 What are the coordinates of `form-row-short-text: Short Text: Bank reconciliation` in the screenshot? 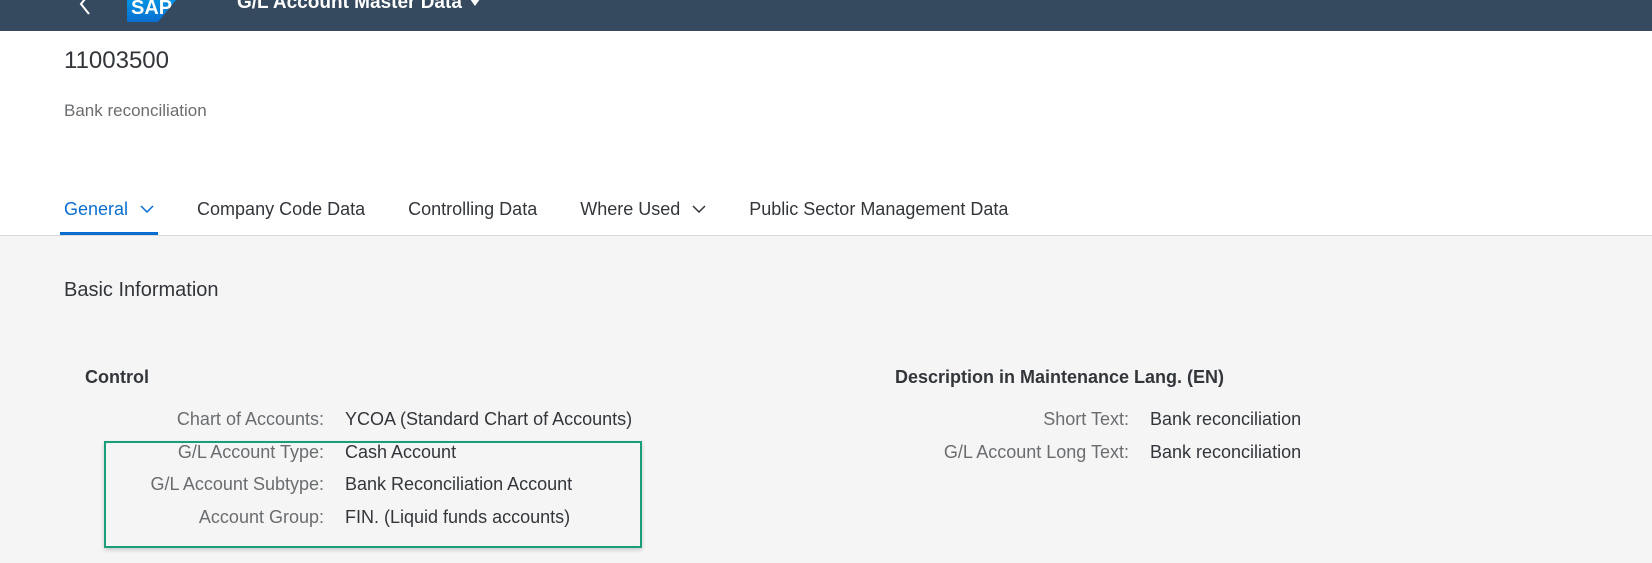 It's located at (826, 421).